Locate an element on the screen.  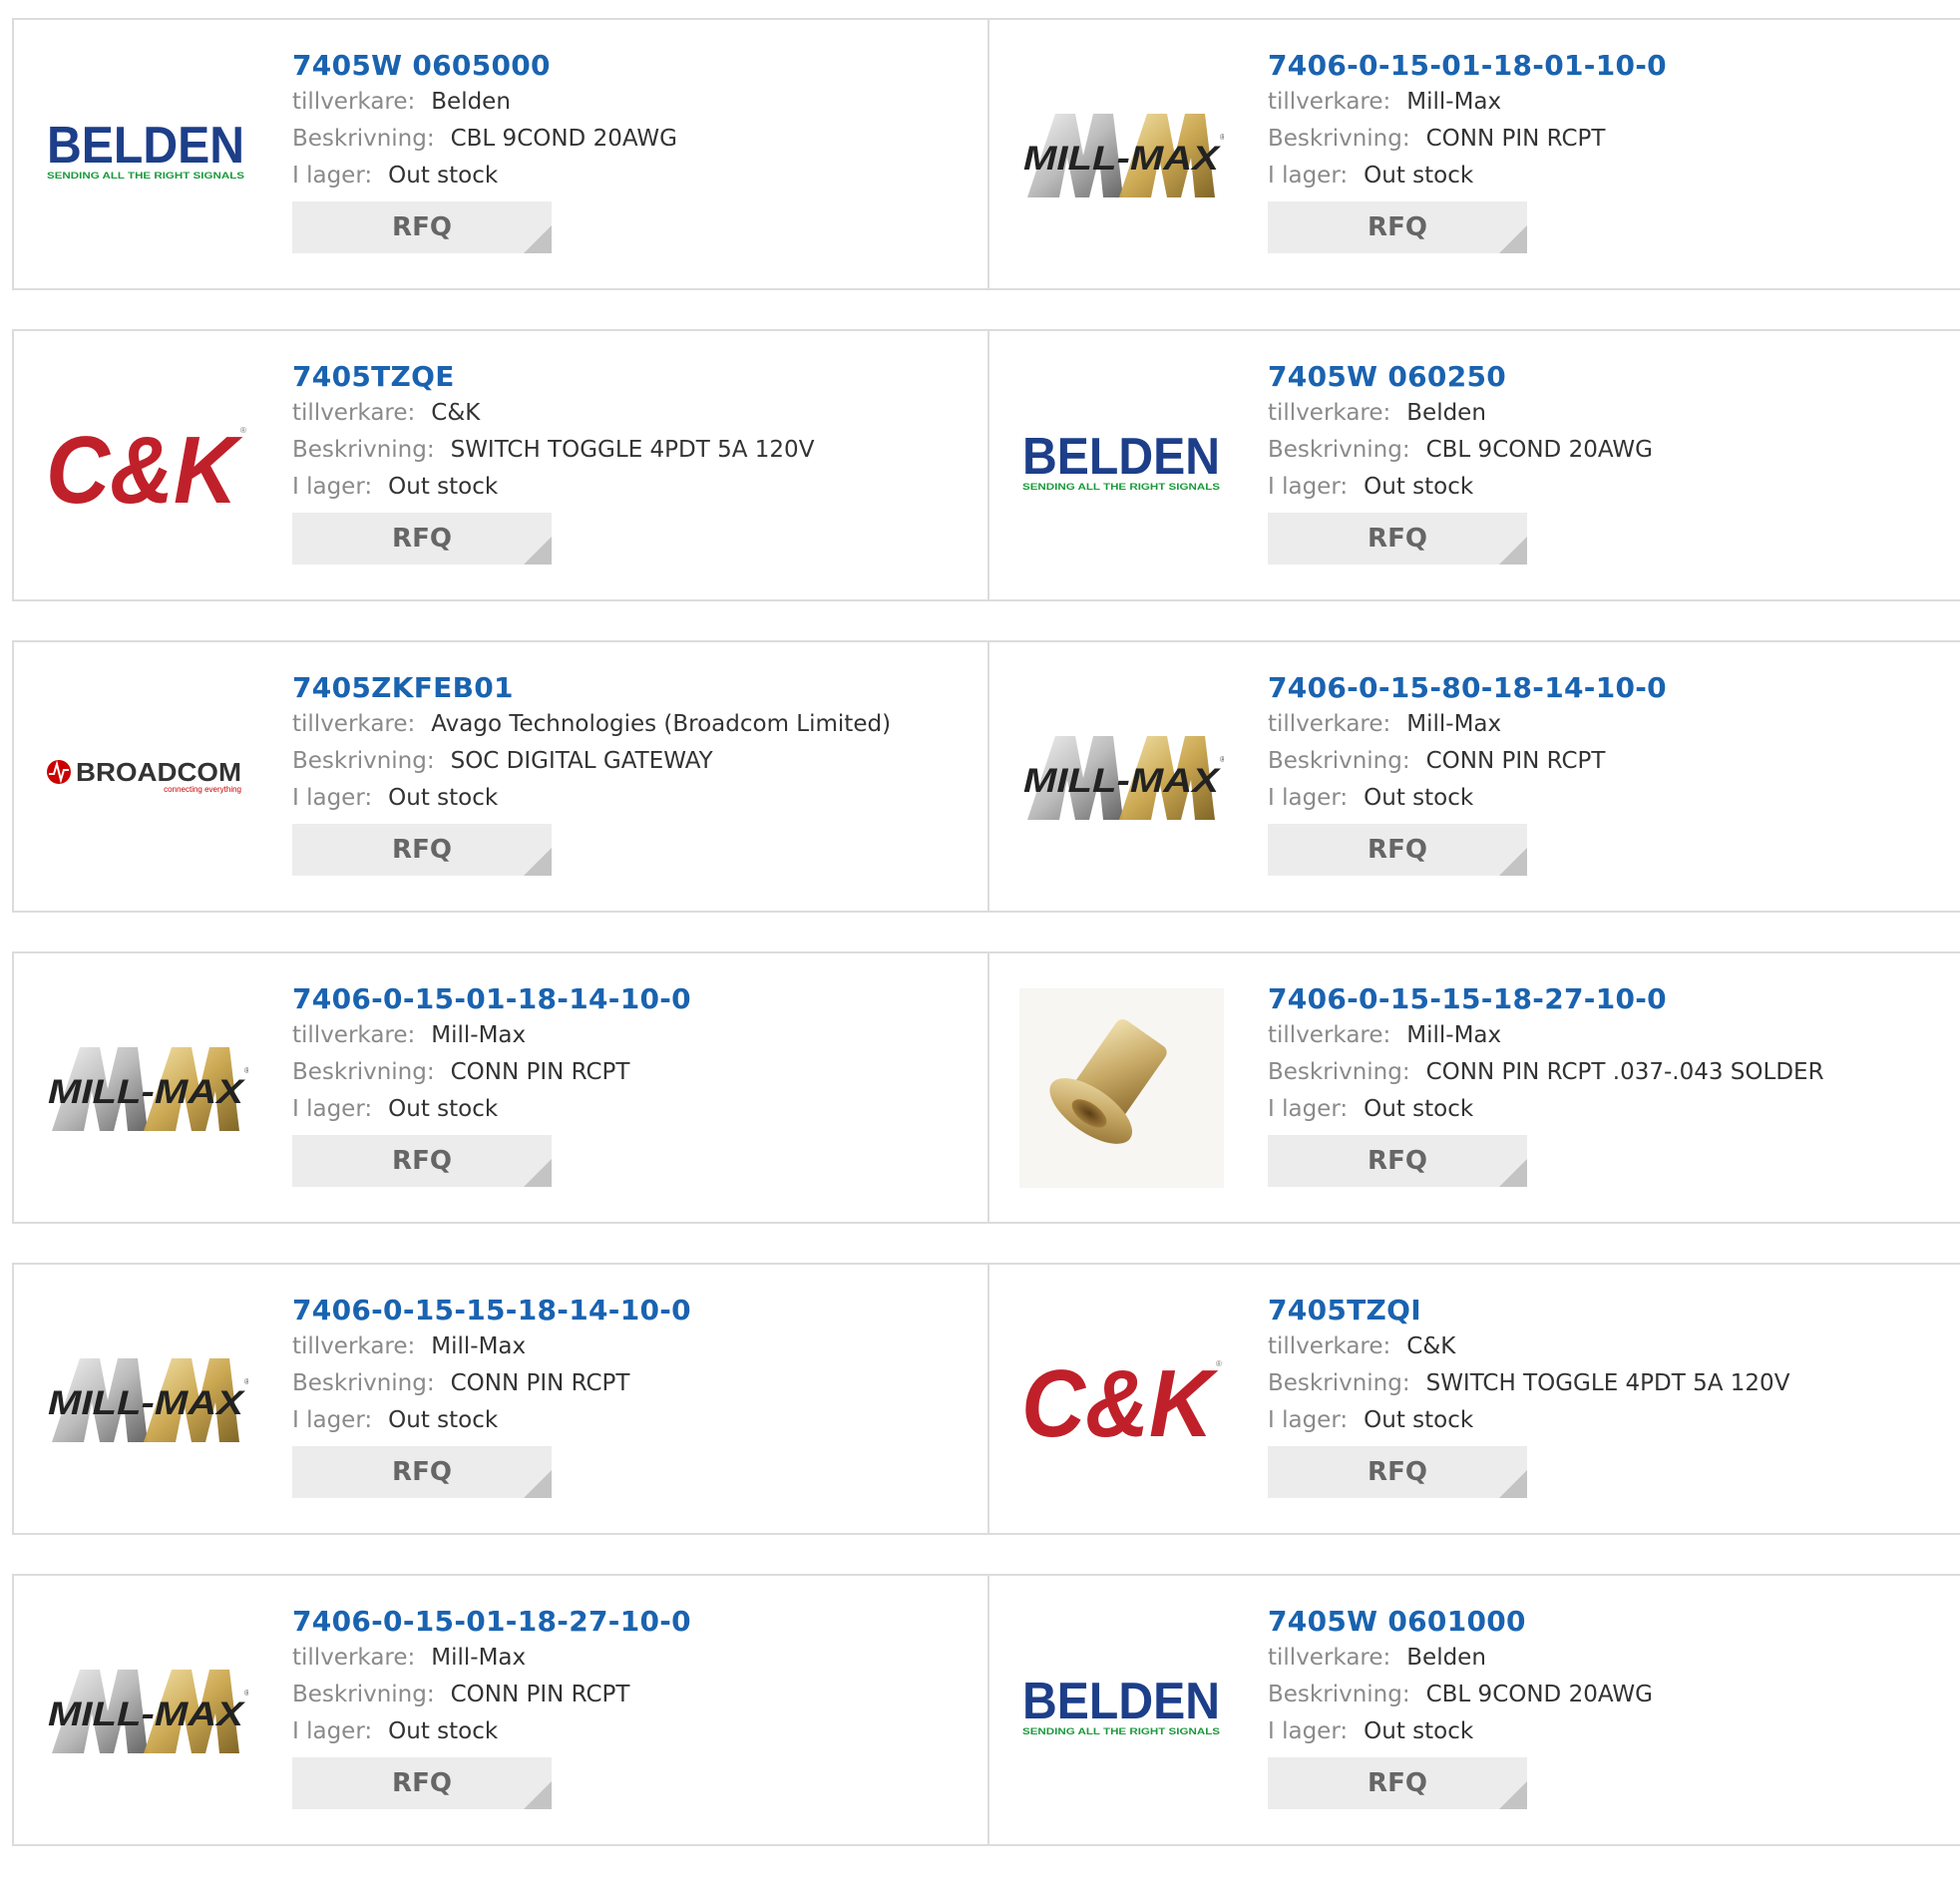
description-line: Beskrivning: CONN PIN RCPT is located at coordinates (492, 1383).